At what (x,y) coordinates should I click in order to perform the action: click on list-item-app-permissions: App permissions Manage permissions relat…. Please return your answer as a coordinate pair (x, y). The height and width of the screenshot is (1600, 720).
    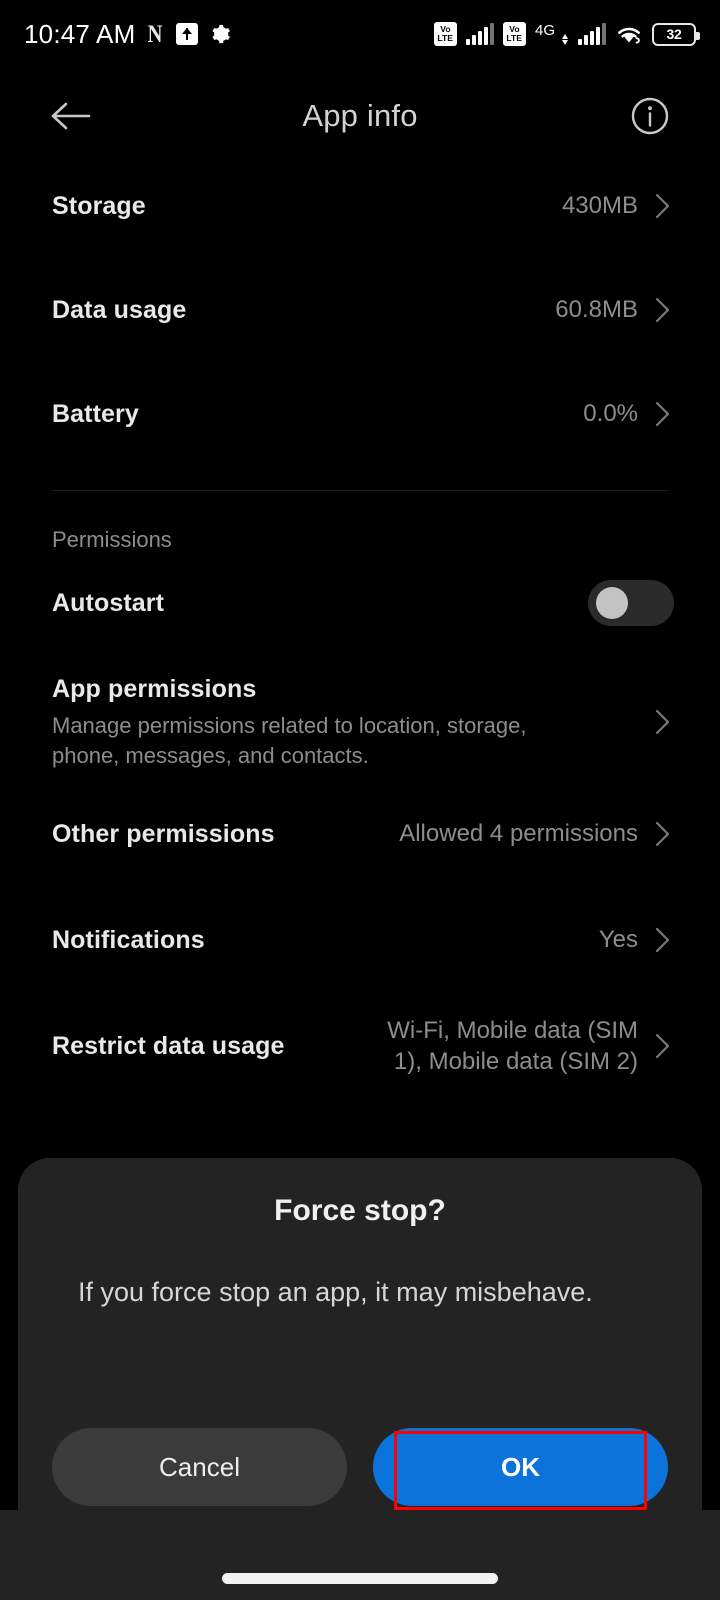
    Looking at the image, I should click on (360, 717).